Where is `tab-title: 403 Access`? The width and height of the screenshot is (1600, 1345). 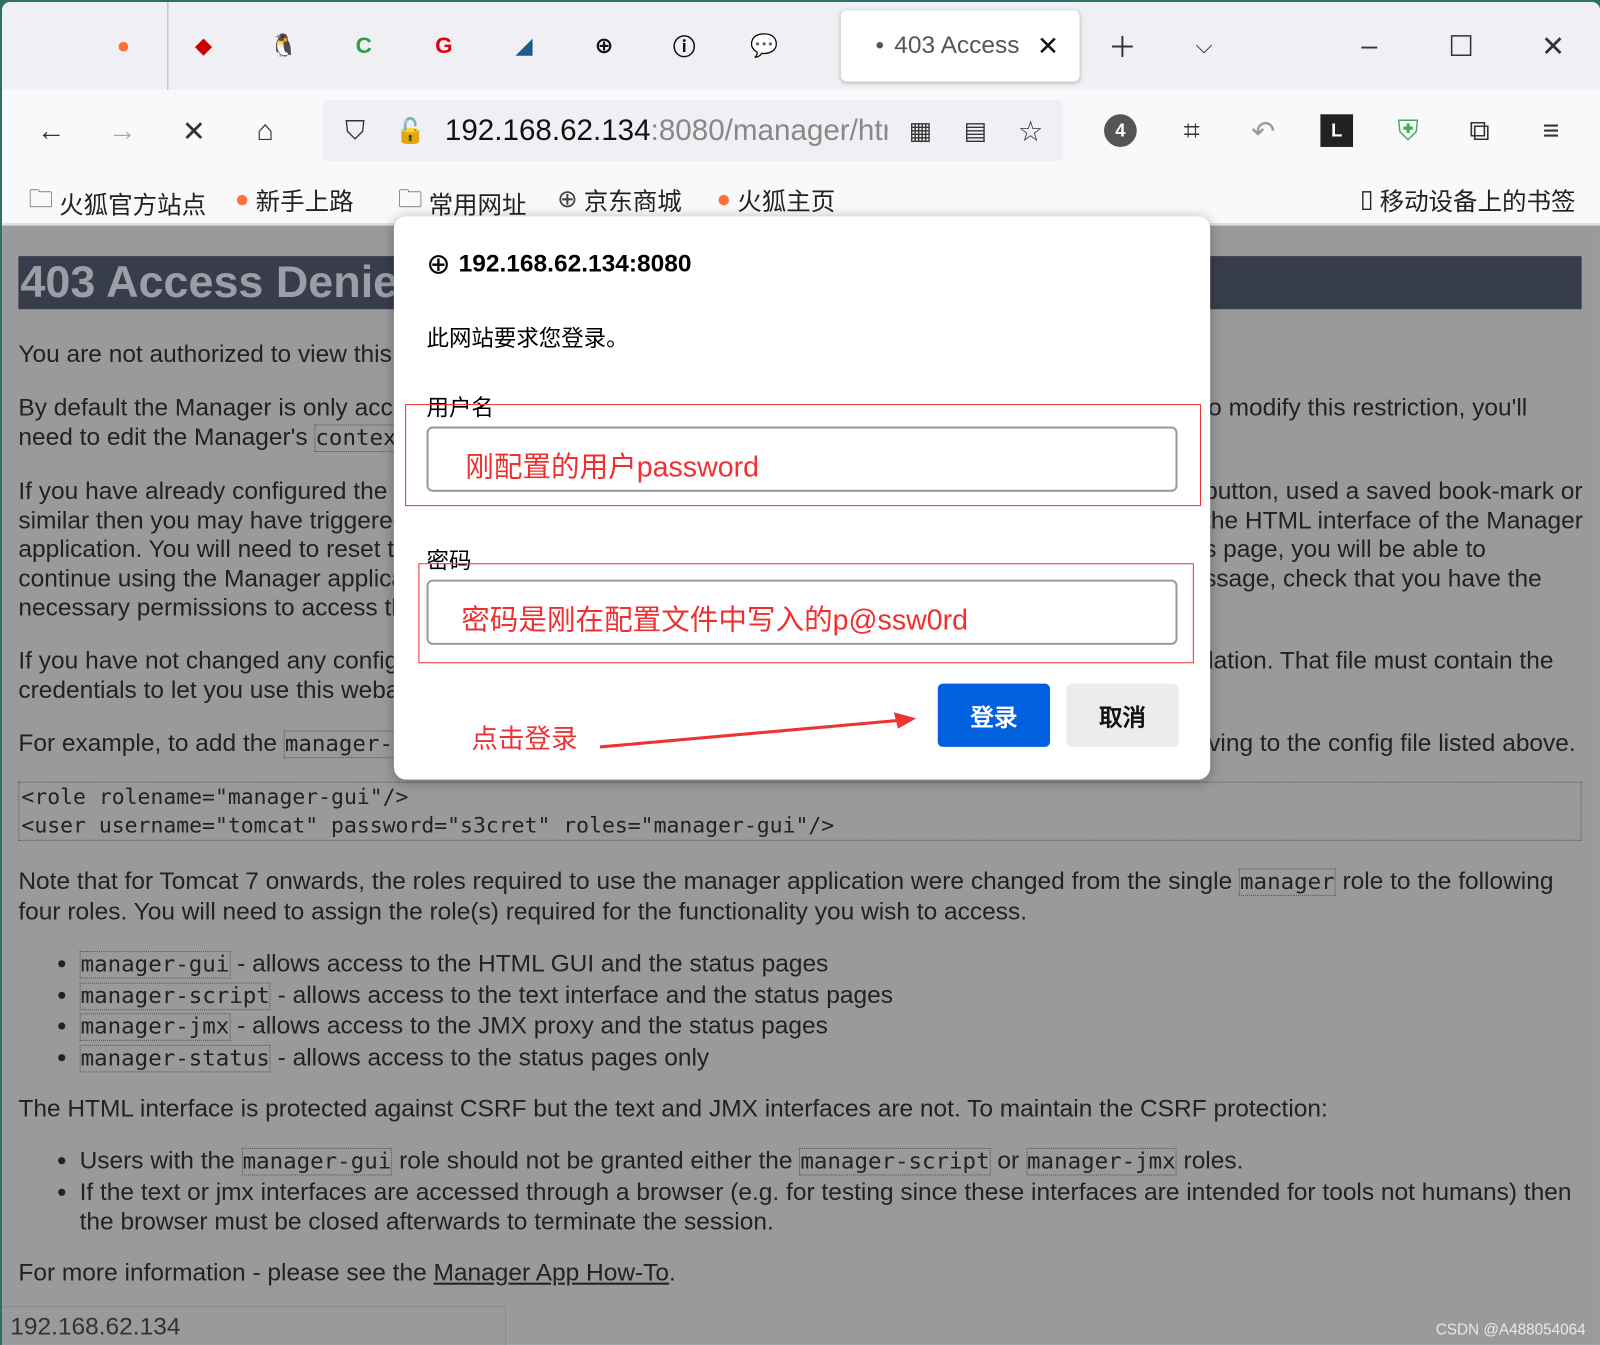
tab-title: 403 Access is located at coordinates (957, 45).